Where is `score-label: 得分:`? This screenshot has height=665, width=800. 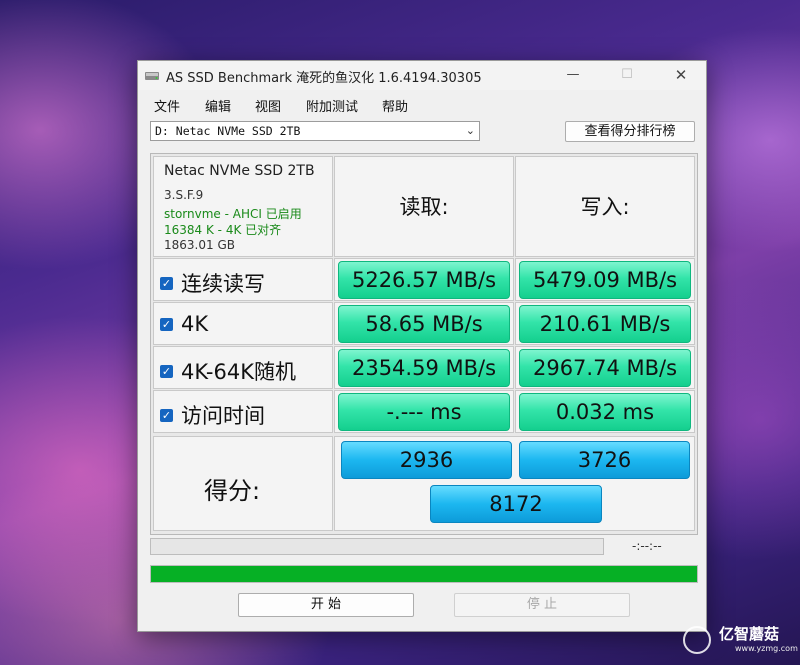 score-label: 得分: is located at coordinates (232, 491).